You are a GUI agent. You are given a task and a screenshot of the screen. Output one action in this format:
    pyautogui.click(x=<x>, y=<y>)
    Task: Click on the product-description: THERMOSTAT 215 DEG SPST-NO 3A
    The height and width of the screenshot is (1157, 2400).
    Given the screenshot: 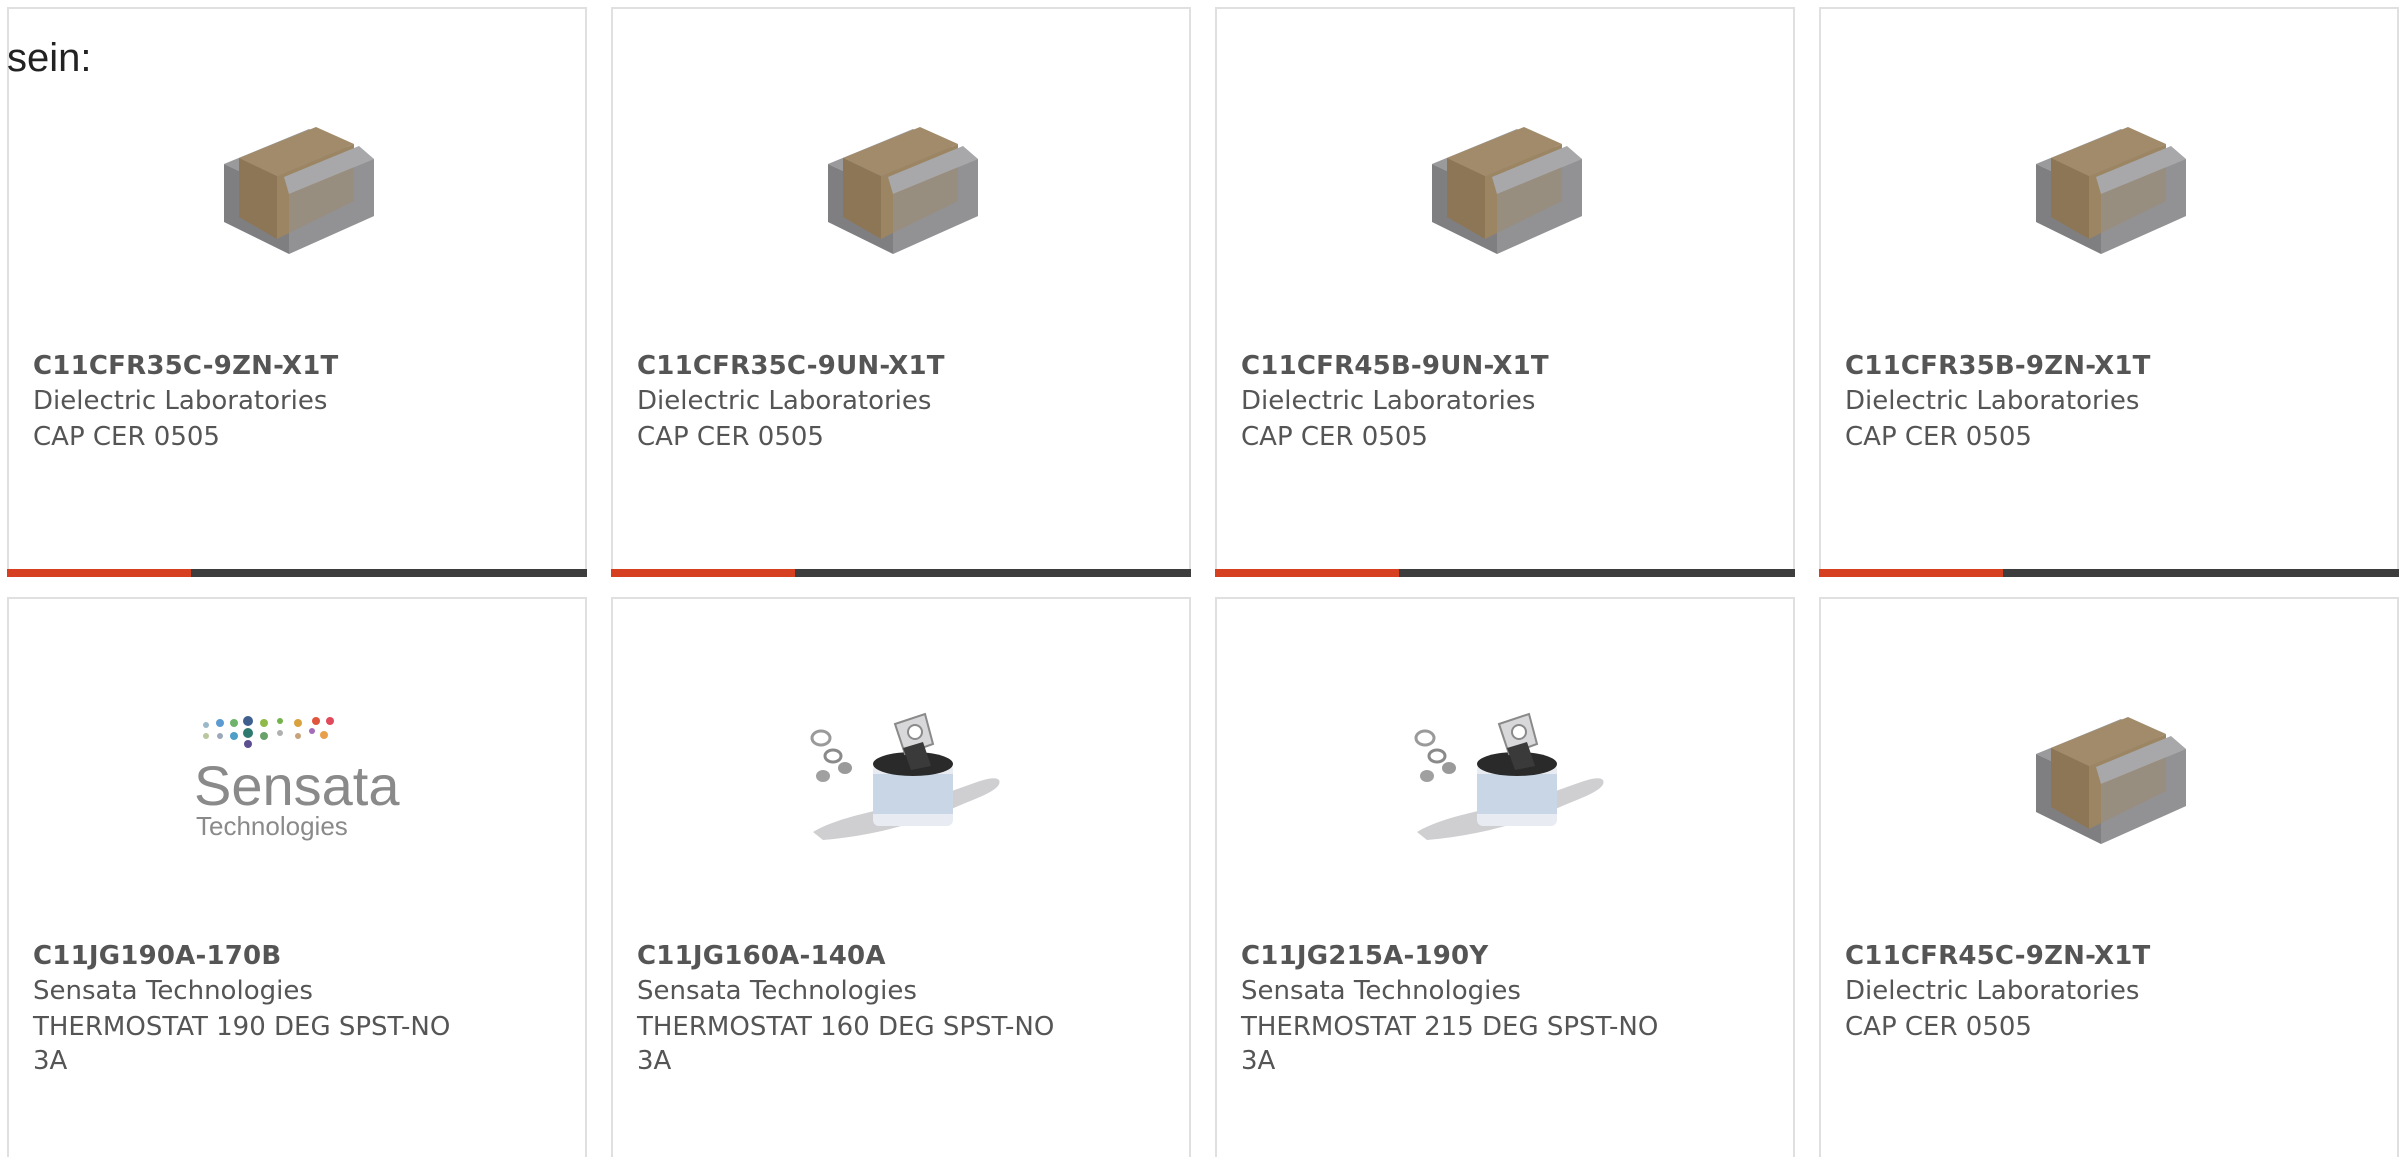 What is the action you would take?
    pyautogui.click(x=1450, y=1044)
    